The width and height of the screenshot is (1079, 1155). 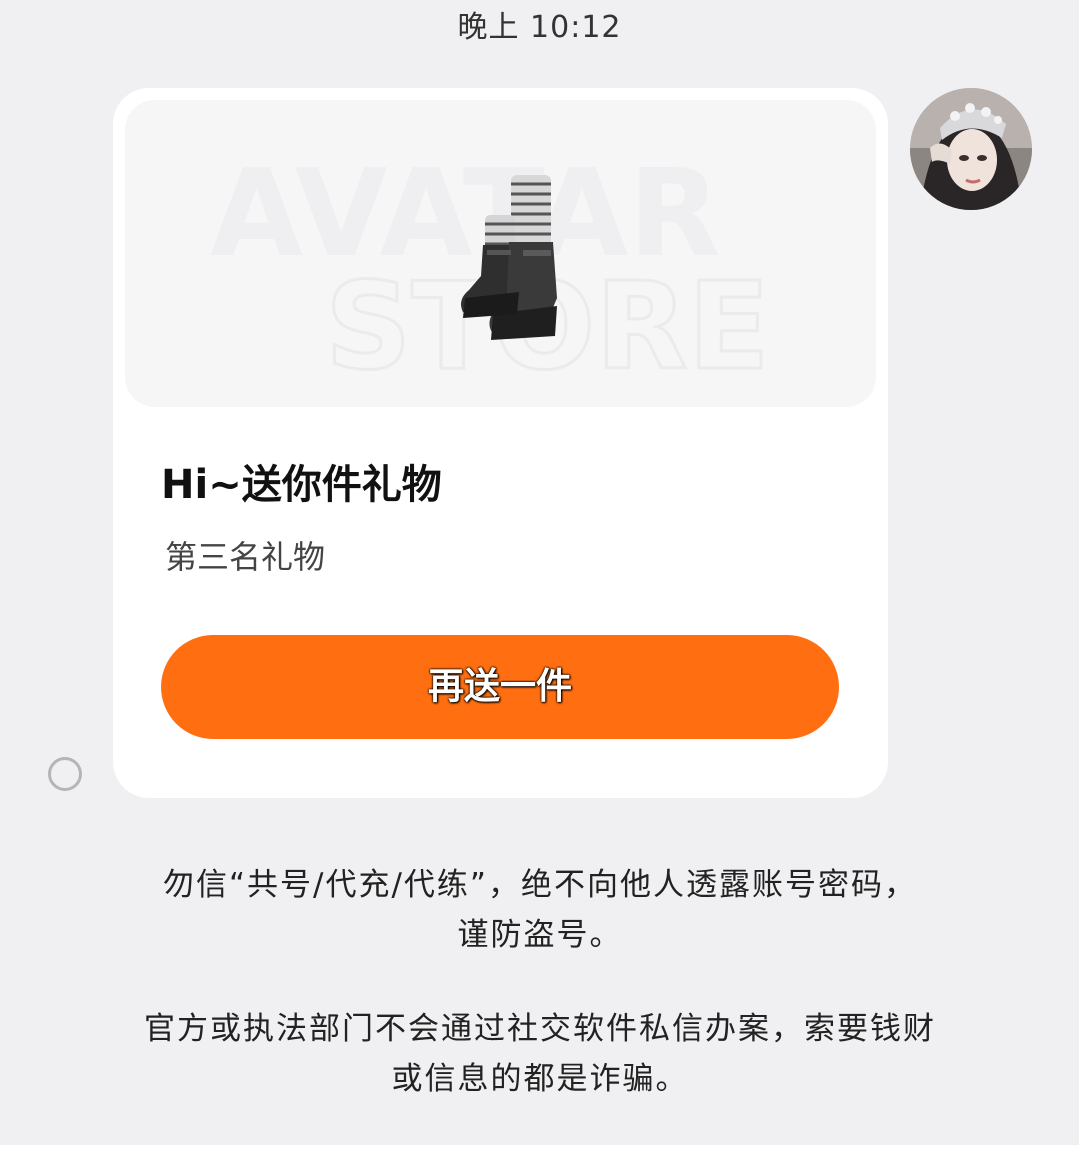 What do you see at coordinates (540, 1054) in the screenshot?
I see `security-notice-fraud: 官方或执法部门不会通过社交软件私信办案，索要钱财 或信息的都是诈骗。` at bounding box center [540, 1054].